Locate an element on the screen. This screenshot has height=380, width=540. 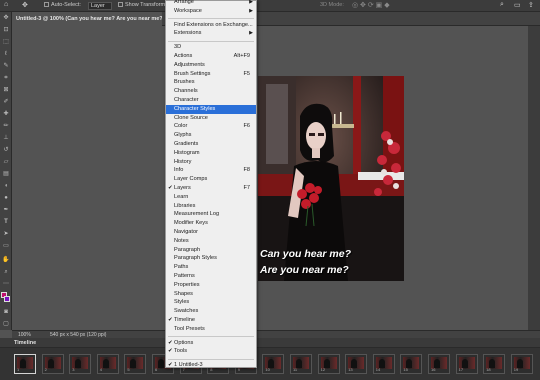
document-canvas: Can you hear me? Are you near me? is located at coordinates (331, 178).